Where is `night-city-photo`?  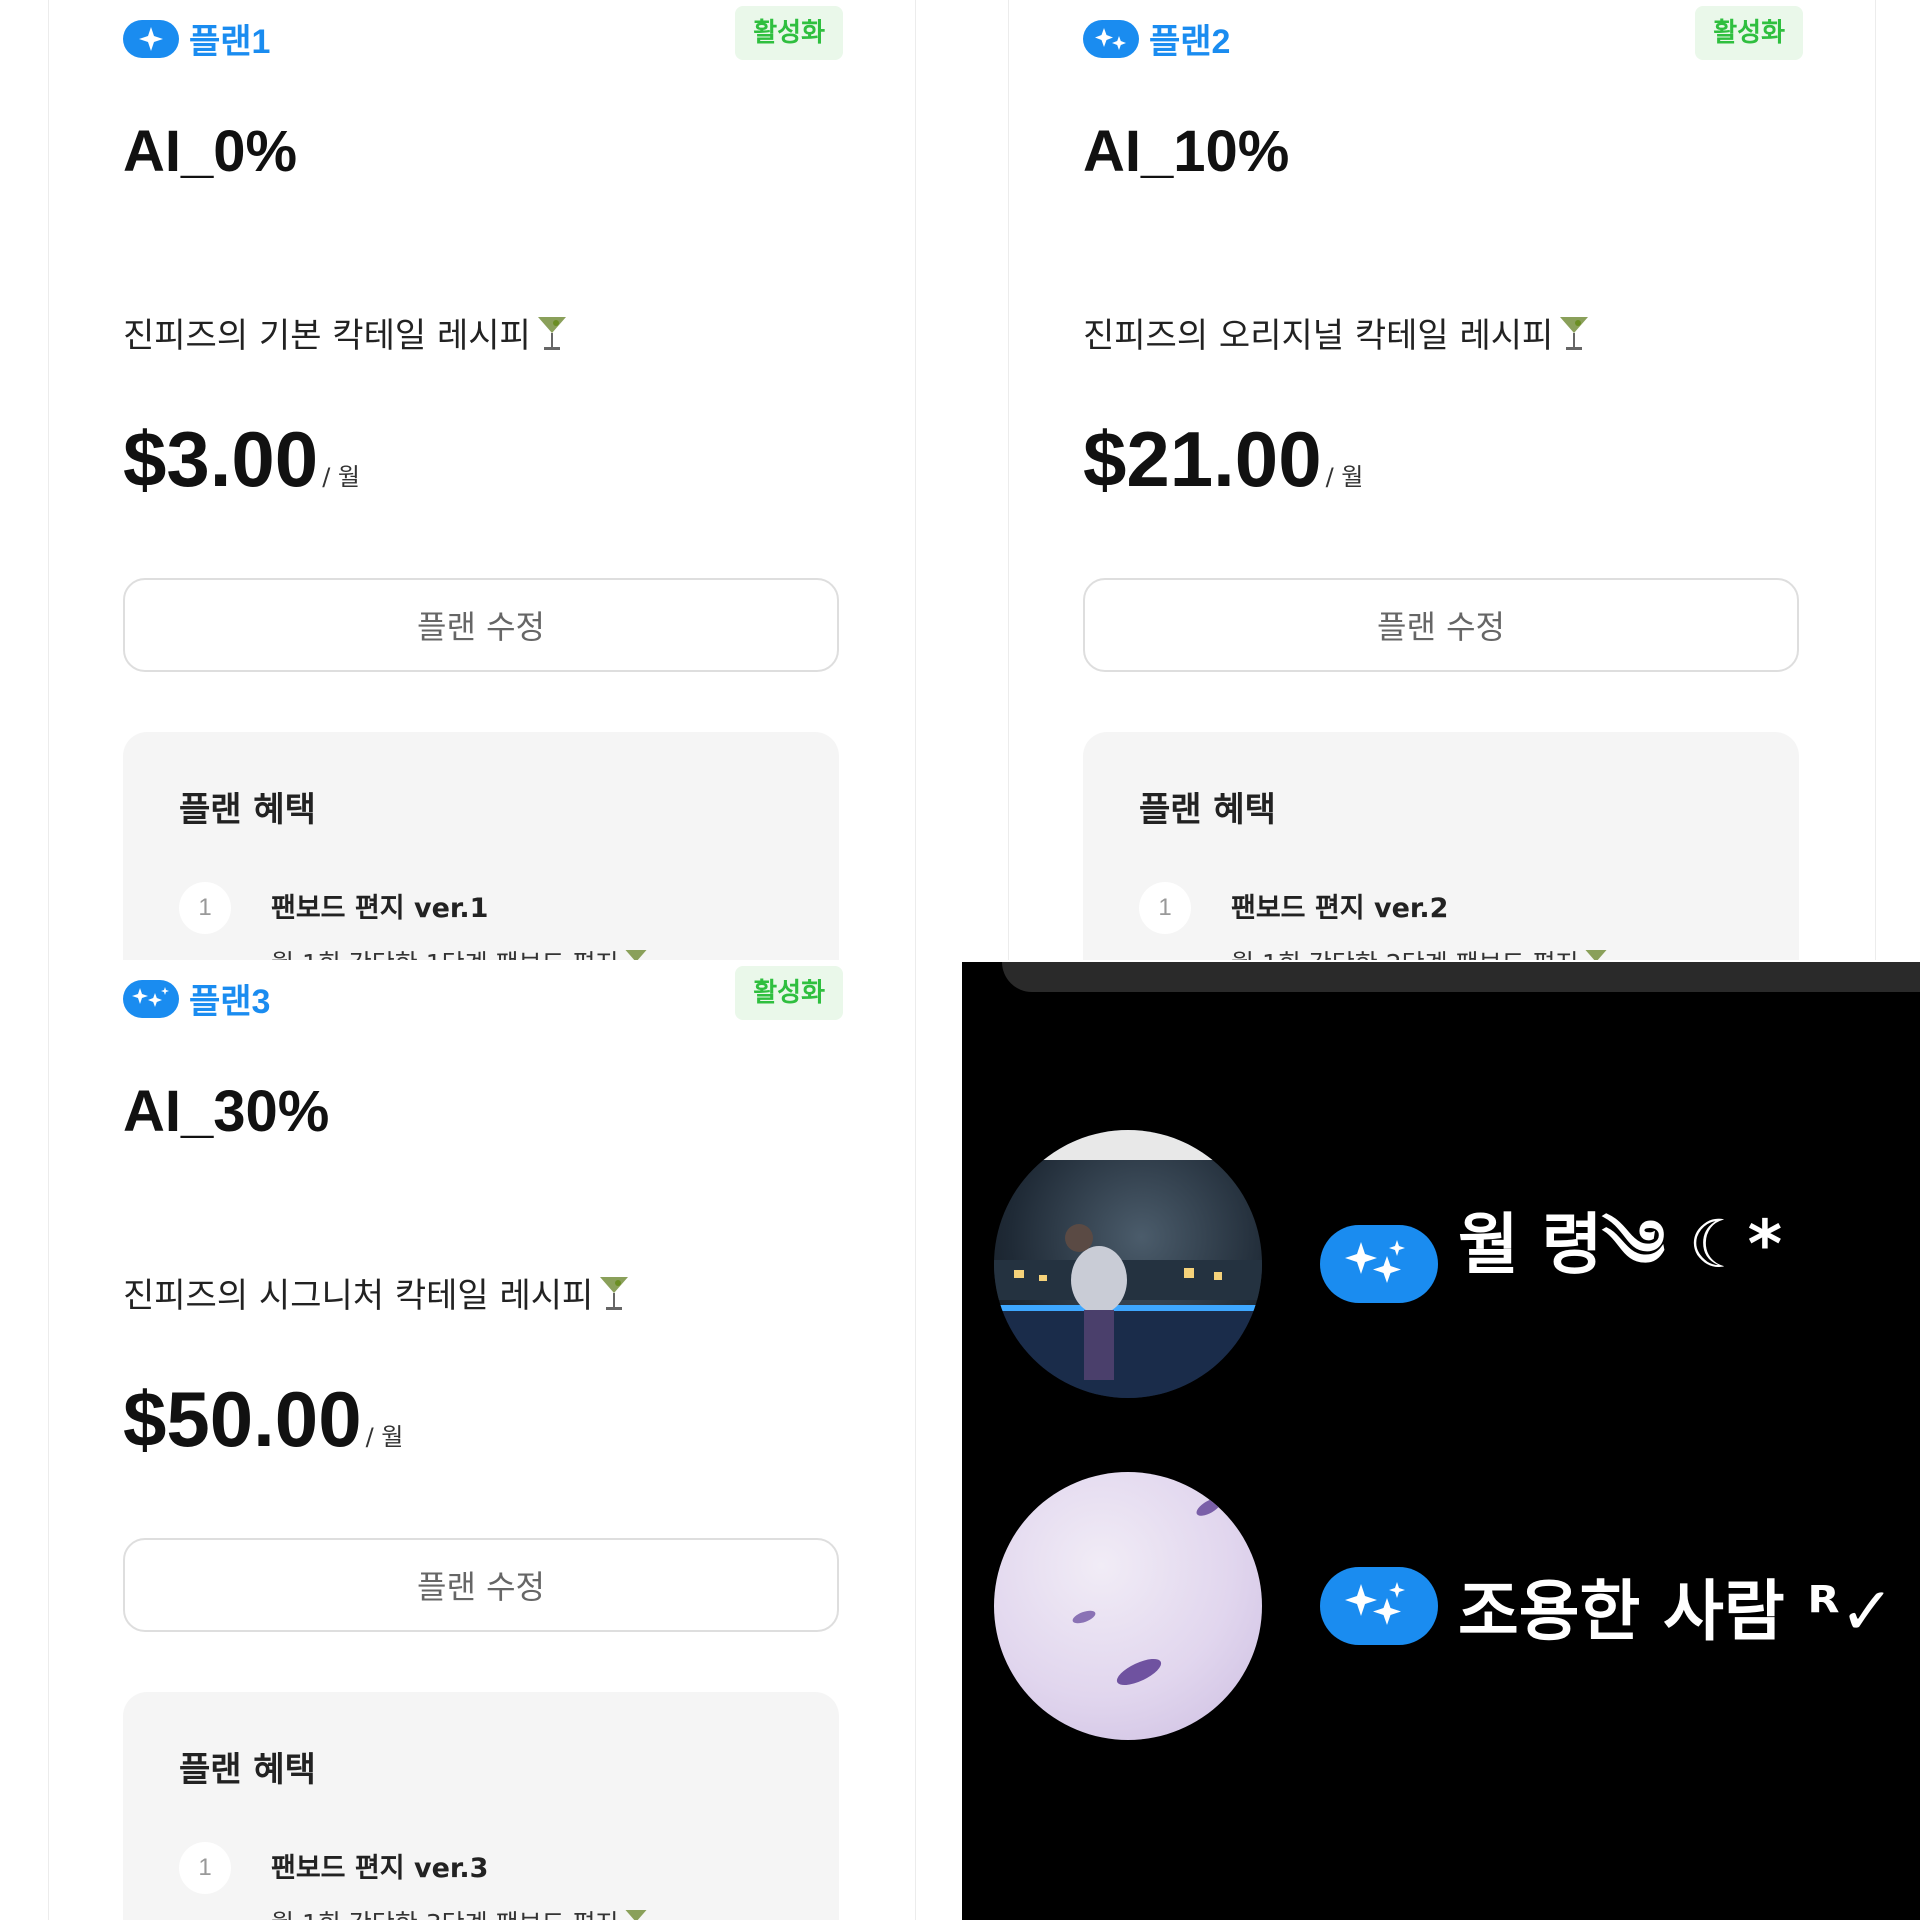
night-city-photo is located at coordinates (1128, 1264).